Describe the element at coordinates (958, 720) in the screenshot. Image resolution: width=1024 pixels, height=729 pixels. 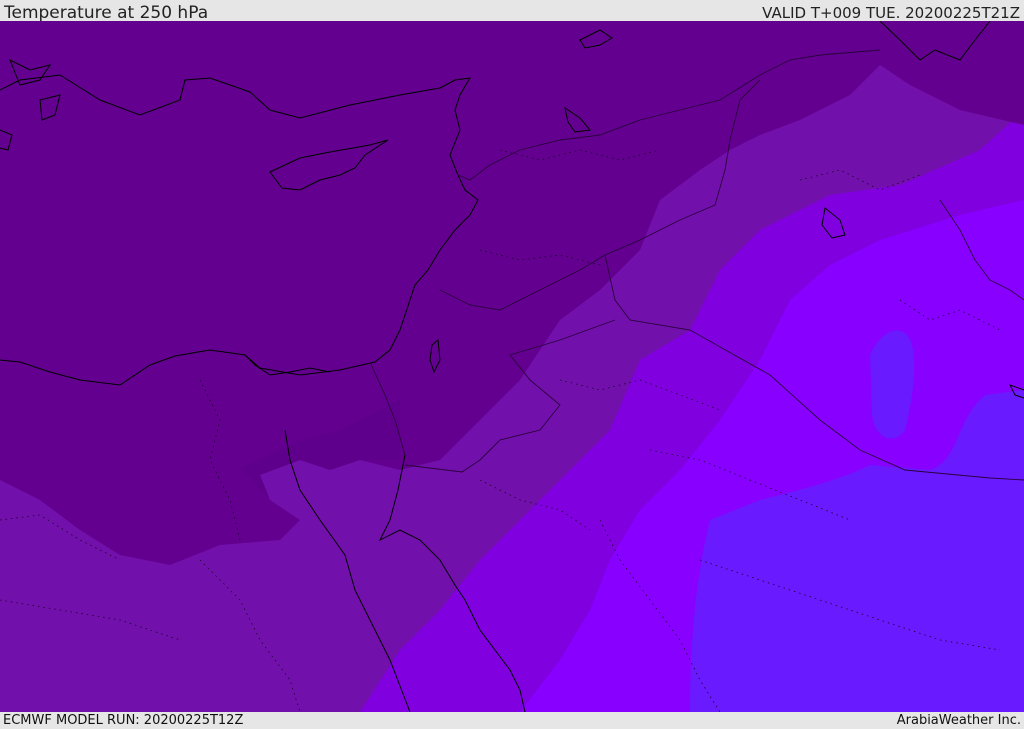
I see `credit-label: ArabiaWeather Inc.` at that location.